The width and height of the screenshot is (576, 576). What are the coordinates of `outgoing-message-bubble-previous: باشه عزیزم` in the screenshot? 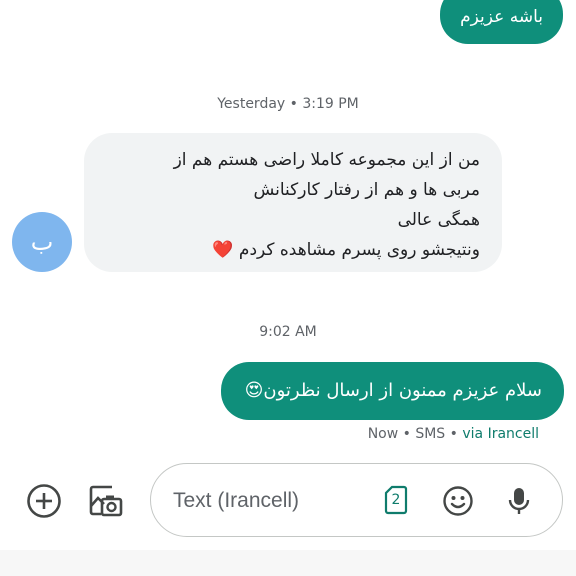 It's located at (501, 22).